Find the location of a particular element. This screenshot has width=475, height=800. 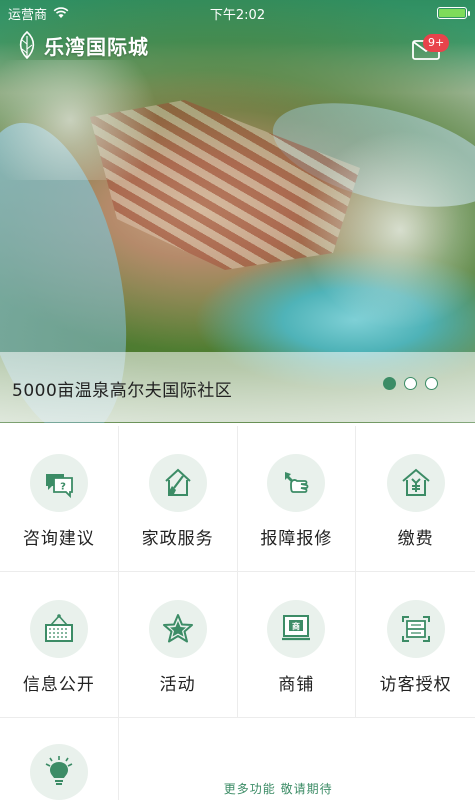

menu-item-shop: 商 商铺 is located at coordinates (297, 645).